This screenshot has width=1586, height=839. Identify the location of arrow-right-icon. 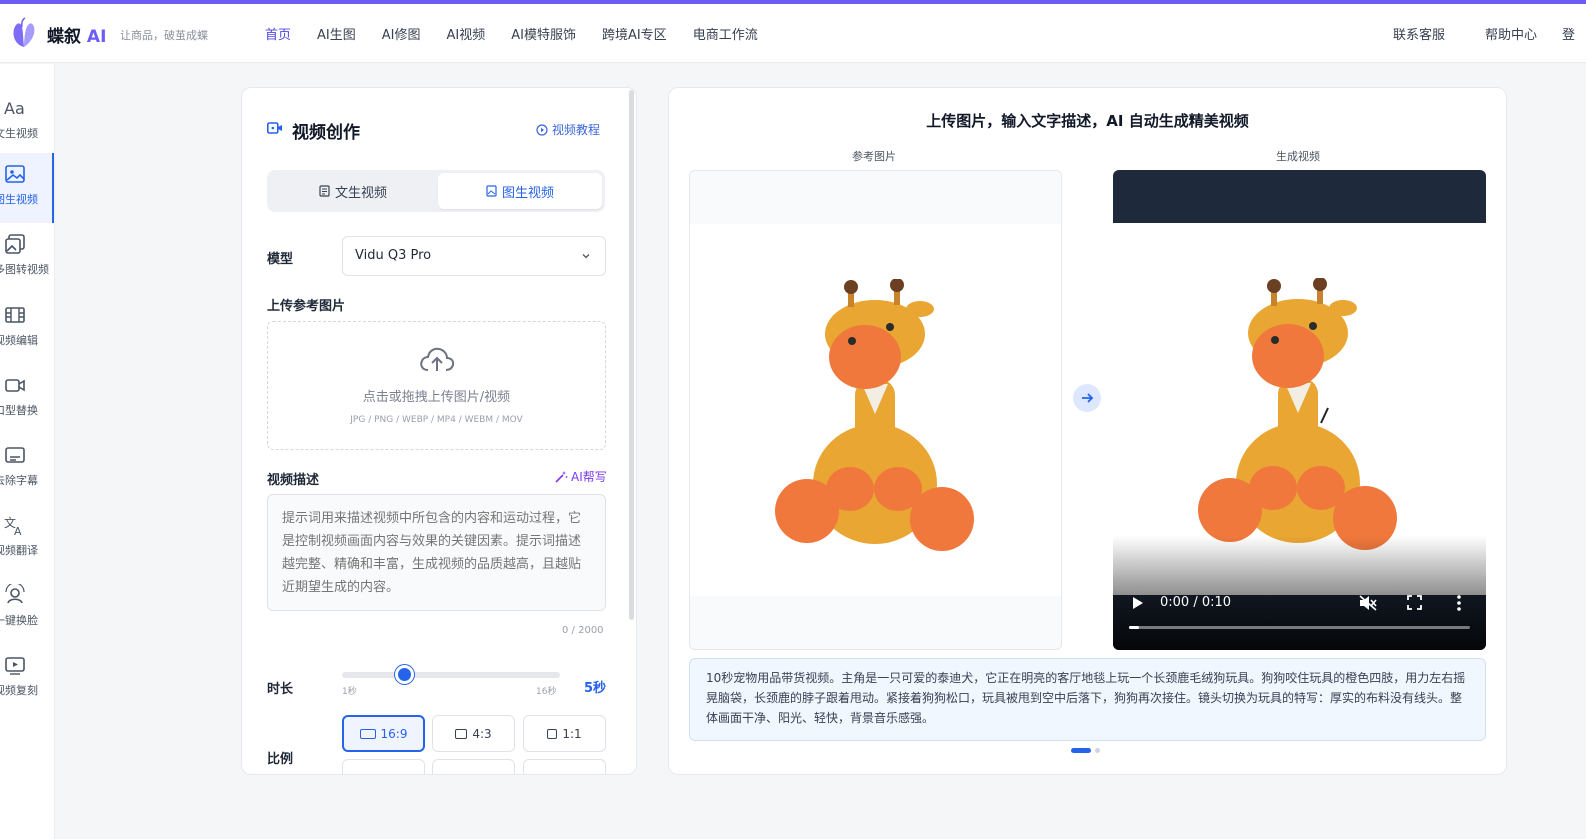
(1087, 398).